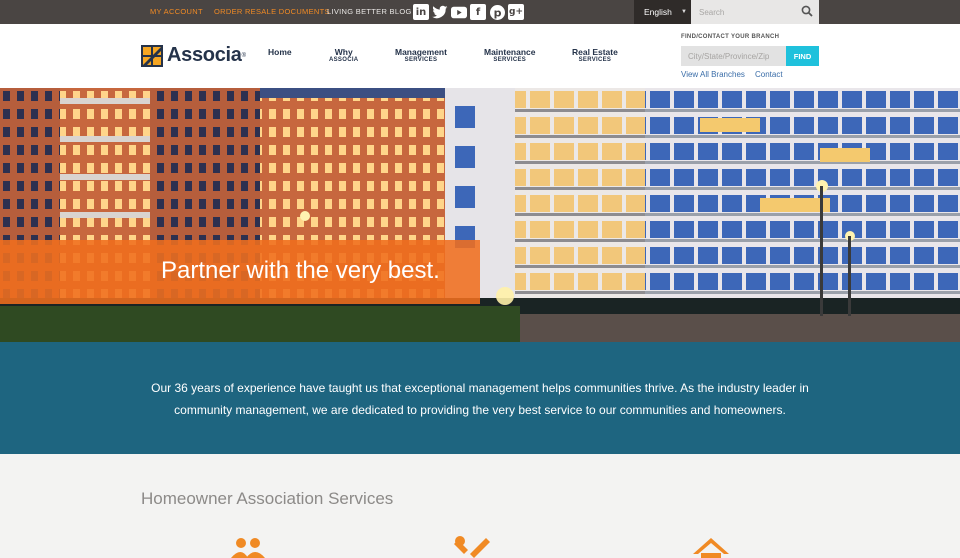  What do you see at coordinates (769, 74) in the screenshot?
I see `contact-link: Contact` at bounding box center [769, 74].